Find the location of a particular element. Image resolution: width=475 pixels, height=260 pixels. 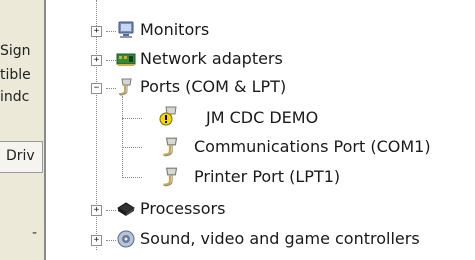

left-dialog-panel: Sign tible indc Driv - is located at coordinates (22, 130).